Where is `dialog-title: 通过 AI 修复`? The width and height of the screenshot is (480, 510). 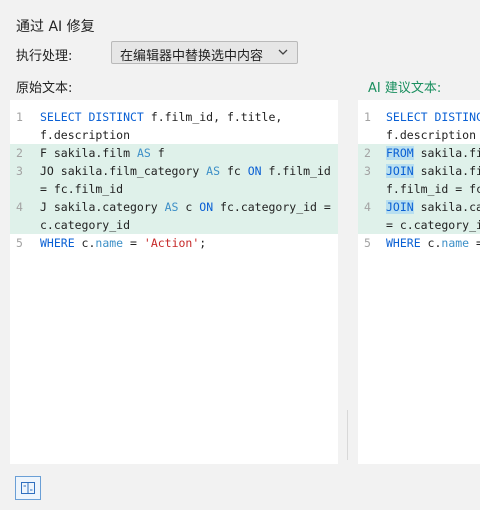 dialog-title: 通过 AI 修复 is located at coordinates (55, 27).